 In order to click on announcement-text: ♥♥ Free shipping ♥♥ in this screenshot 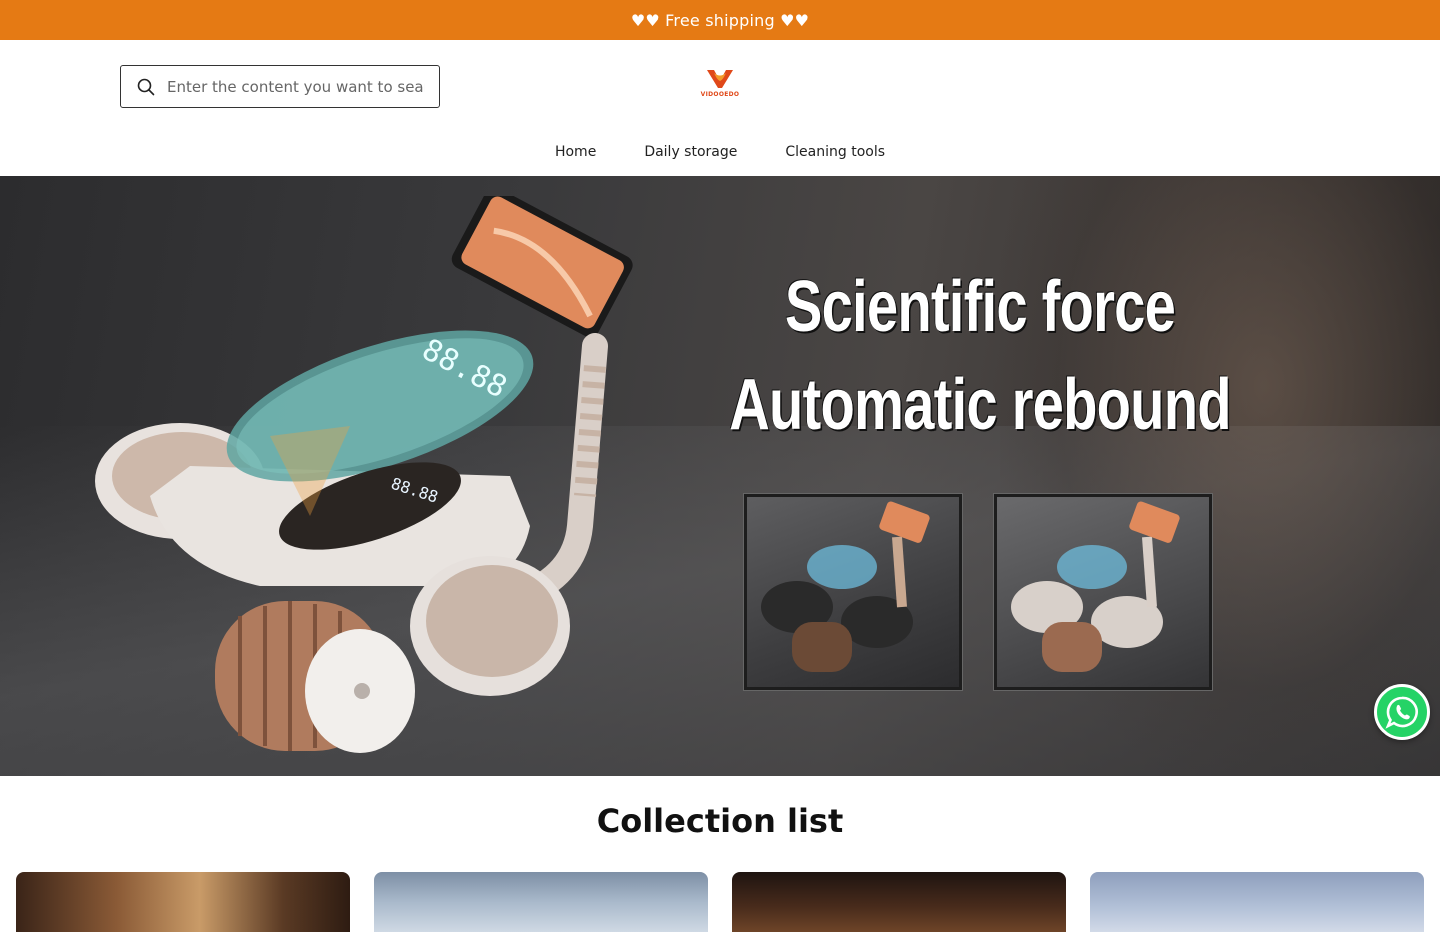, I will do `click(720, 20)`.